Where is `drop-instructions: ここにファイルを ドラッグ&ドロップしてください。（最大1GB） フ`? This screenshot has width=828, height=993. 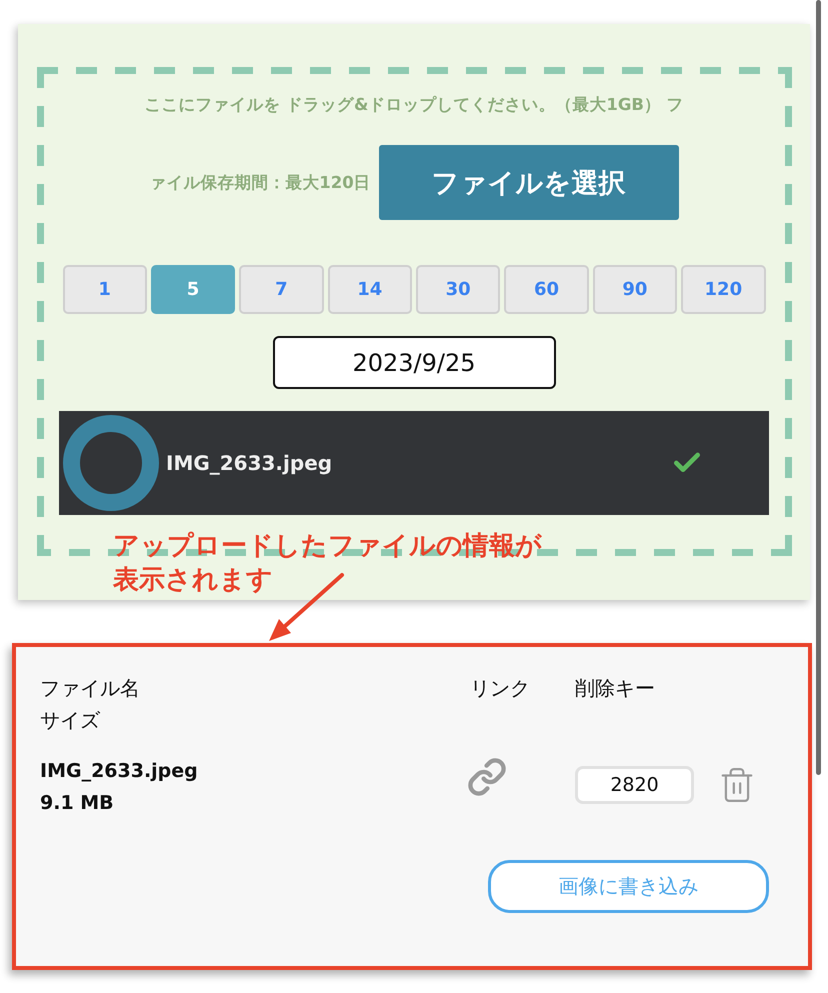
drop-instructions: ここにファイルを ドラッグ&ドロップしてください。（最大1GB） フ is located at coordinates (414, 105).